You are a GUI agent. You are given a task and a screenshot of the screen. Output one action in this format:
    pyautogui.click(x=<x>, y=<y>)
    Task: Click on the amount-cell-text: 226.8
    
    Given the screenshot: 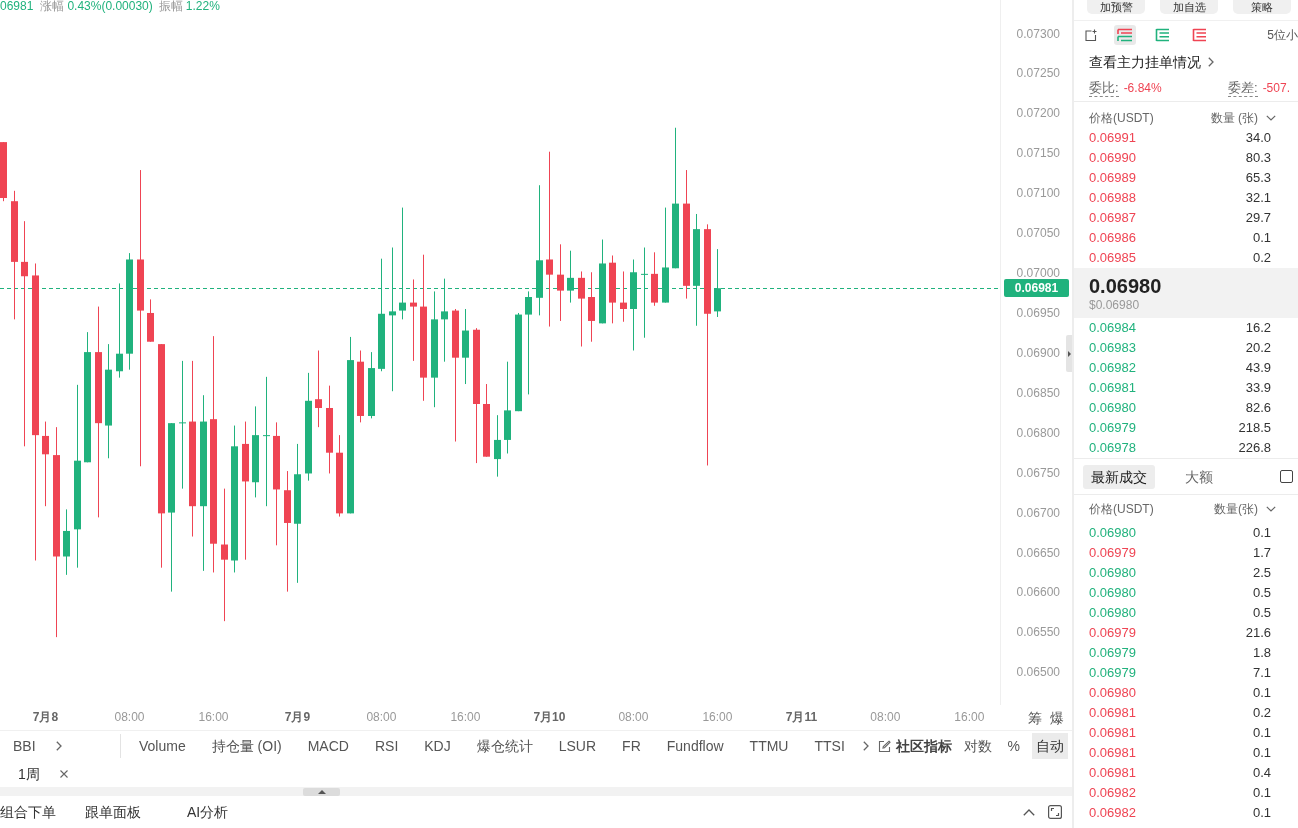 What is the action you would take?
    pyautogui.click(x=1254, y=448)
    